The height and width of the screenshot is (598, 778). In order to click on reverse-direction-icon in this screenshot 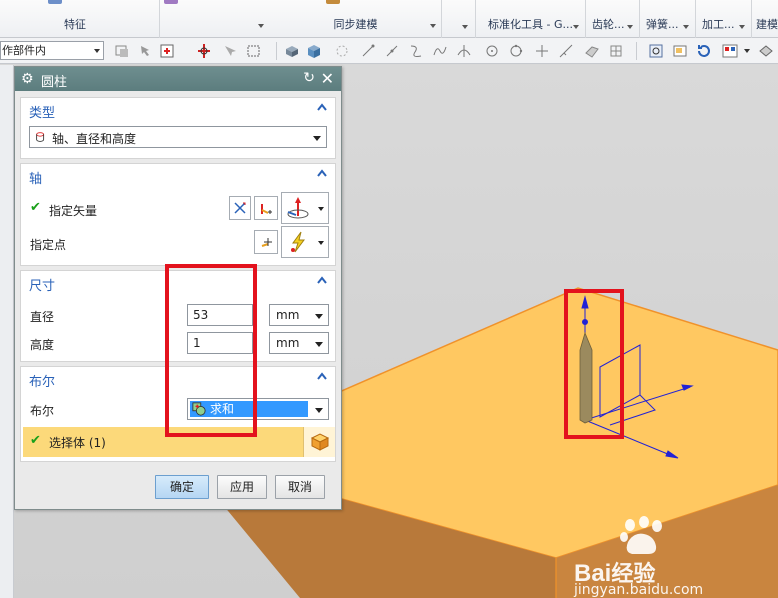, I will do `click(240, 208)`.